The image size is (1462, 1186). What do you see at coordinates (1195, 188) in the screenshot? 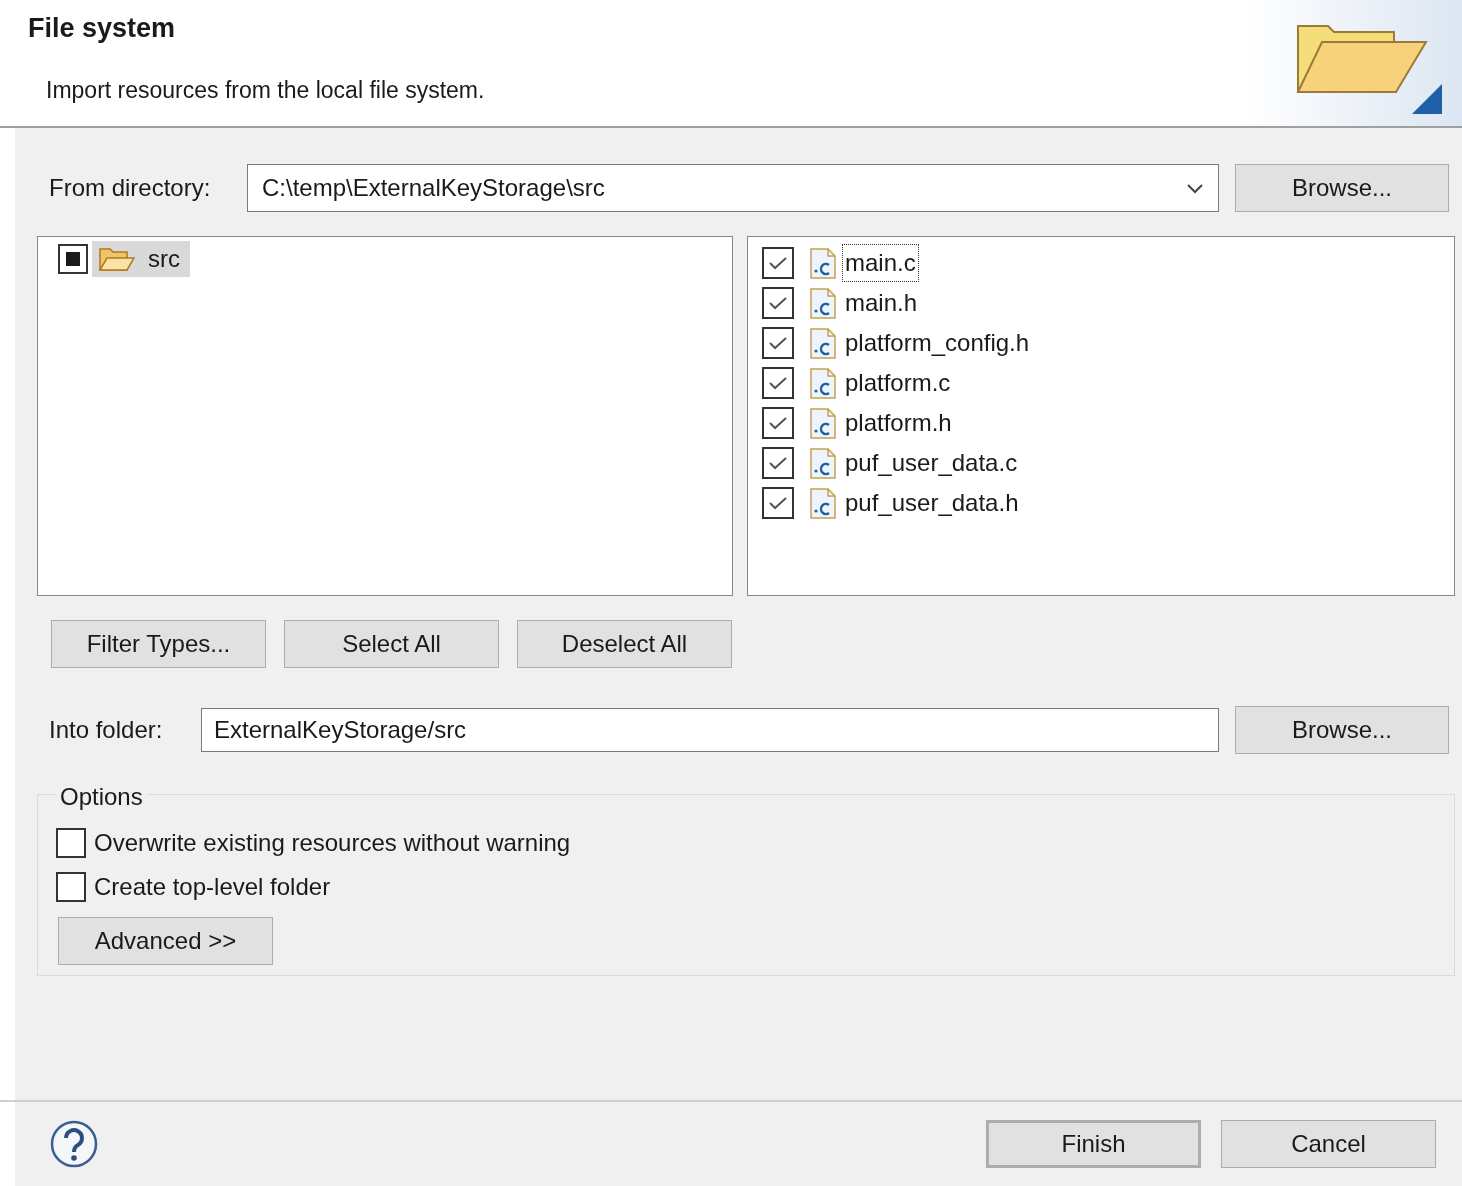
I see `chevron-down-icon` at bounding box center [1195, 188].